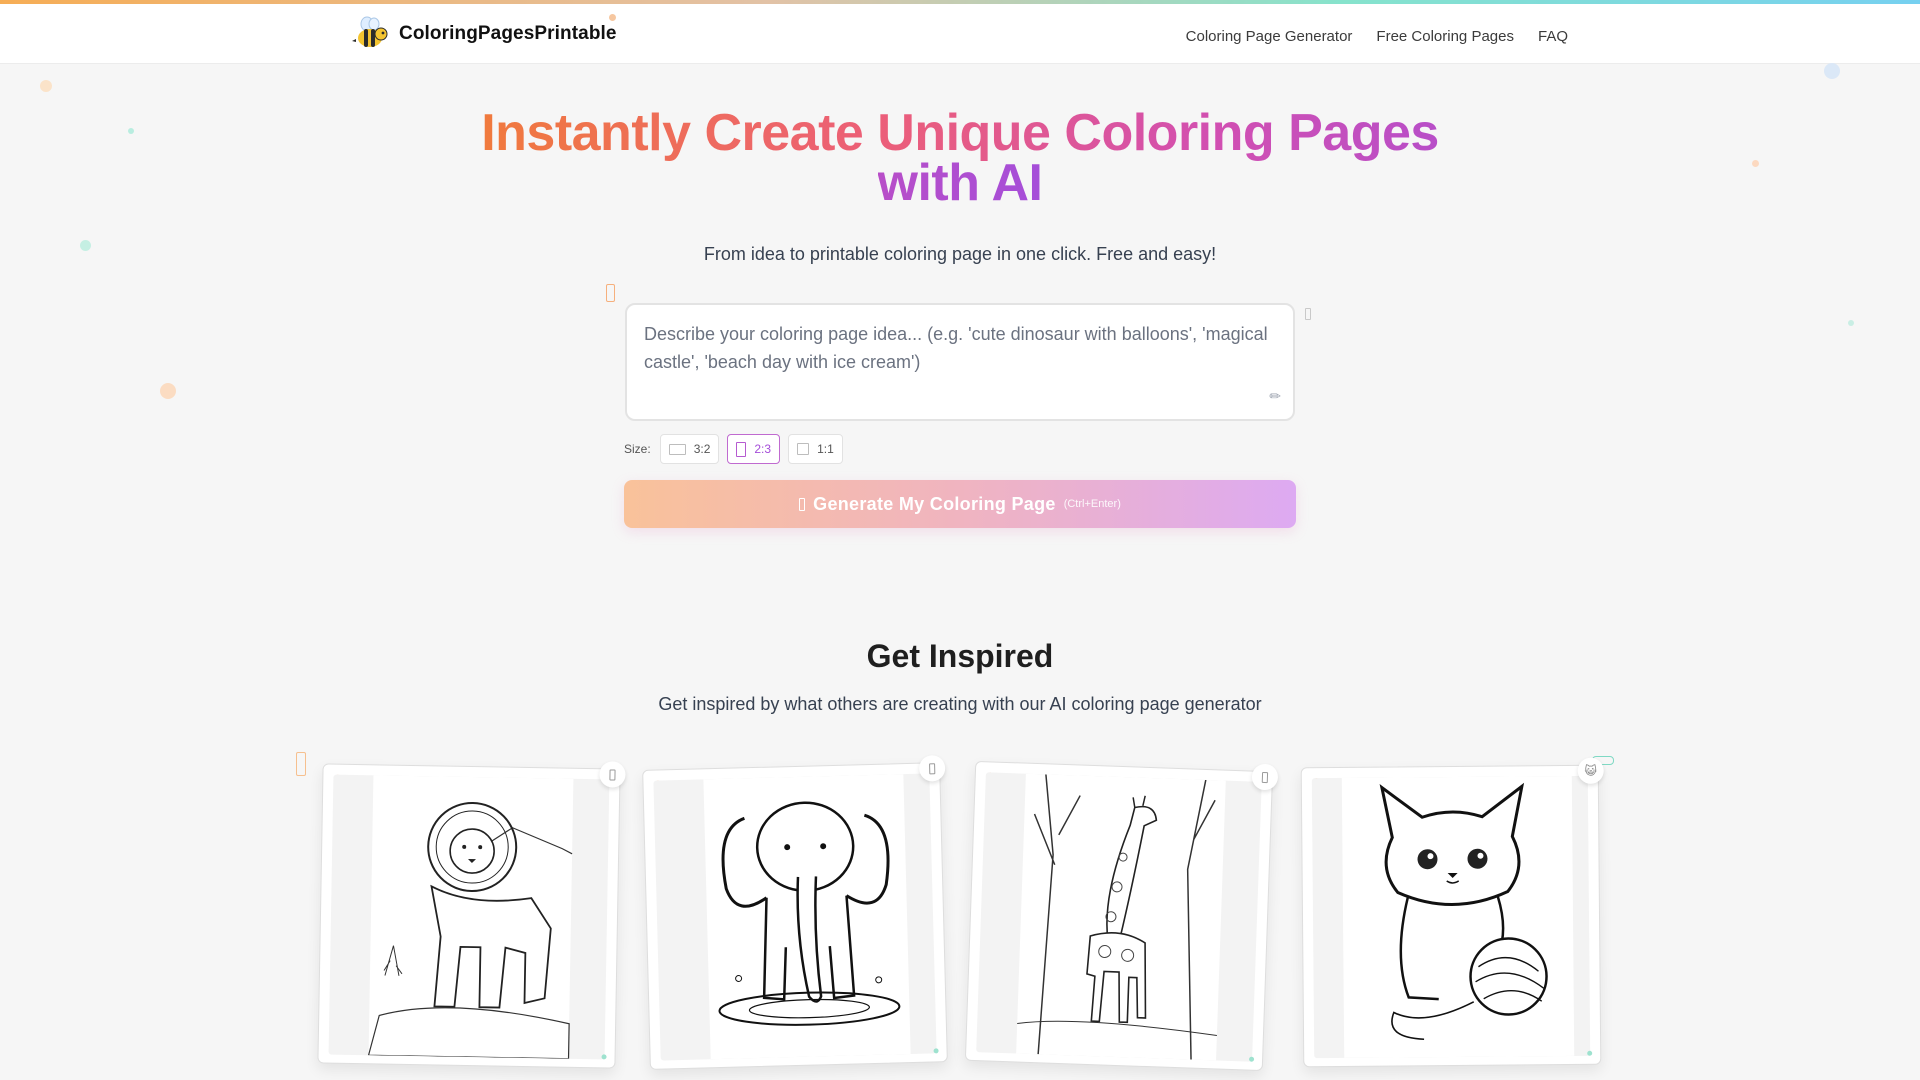 The height and width of the screenshot is (1080, 1920). Describe the element at coordinates (371, 34) in the screenshot. I see `bee-icon` at that location.